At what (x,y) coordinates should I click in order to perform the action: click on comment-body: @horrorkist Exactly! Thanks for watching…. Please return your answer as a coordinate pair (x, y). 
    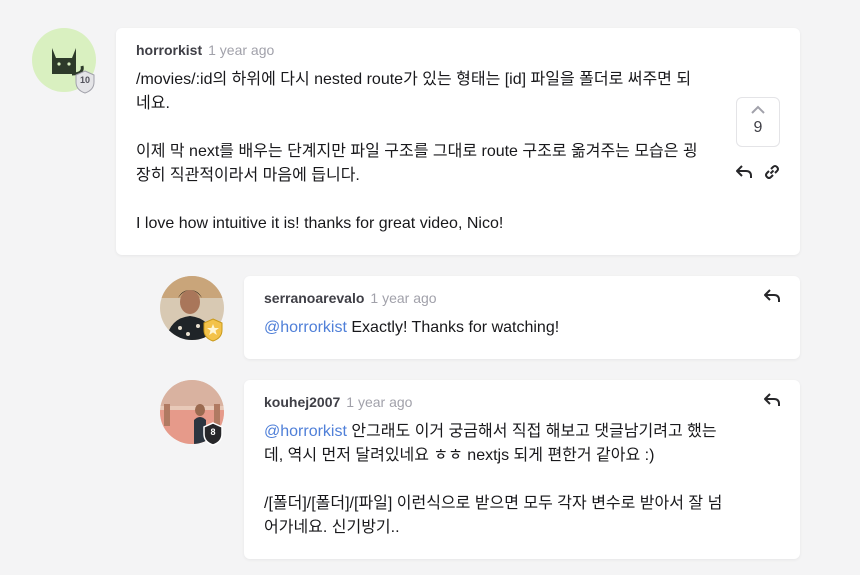
    Looking at the image, I should click on (519, 328).